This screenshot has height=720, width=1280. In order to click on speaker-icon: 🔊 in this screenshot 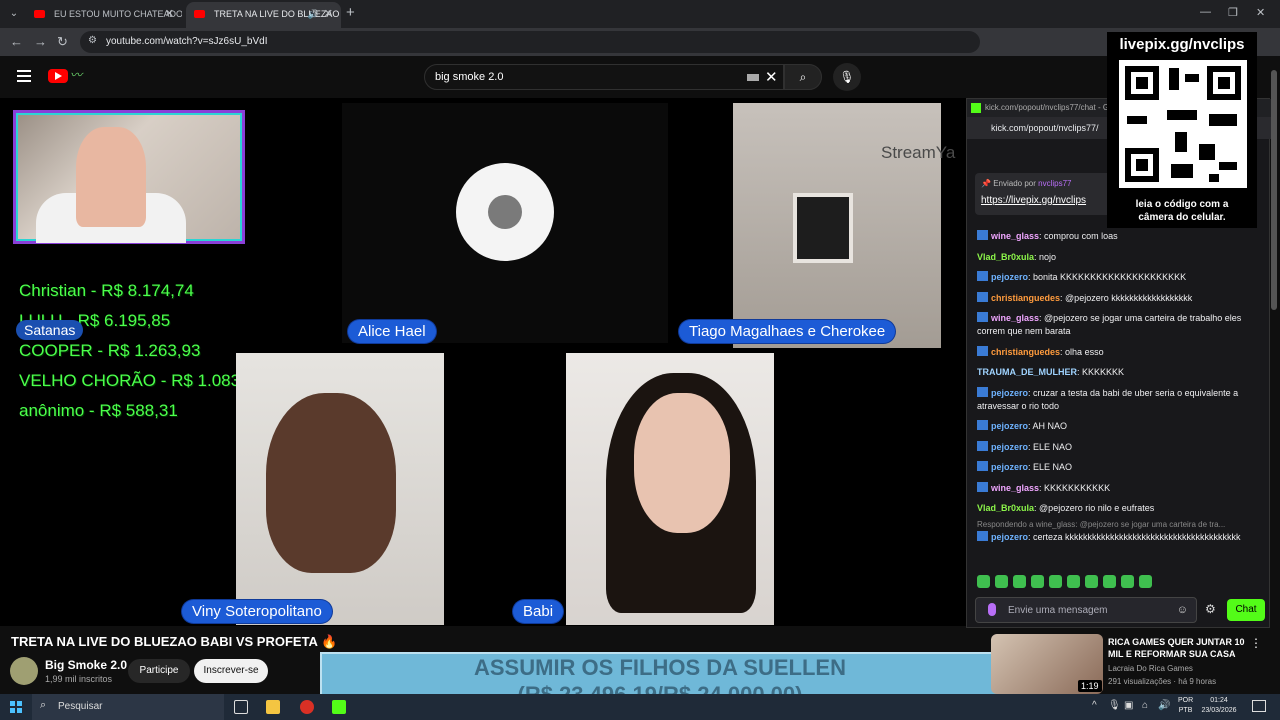, I will do `click(313, 14)`.